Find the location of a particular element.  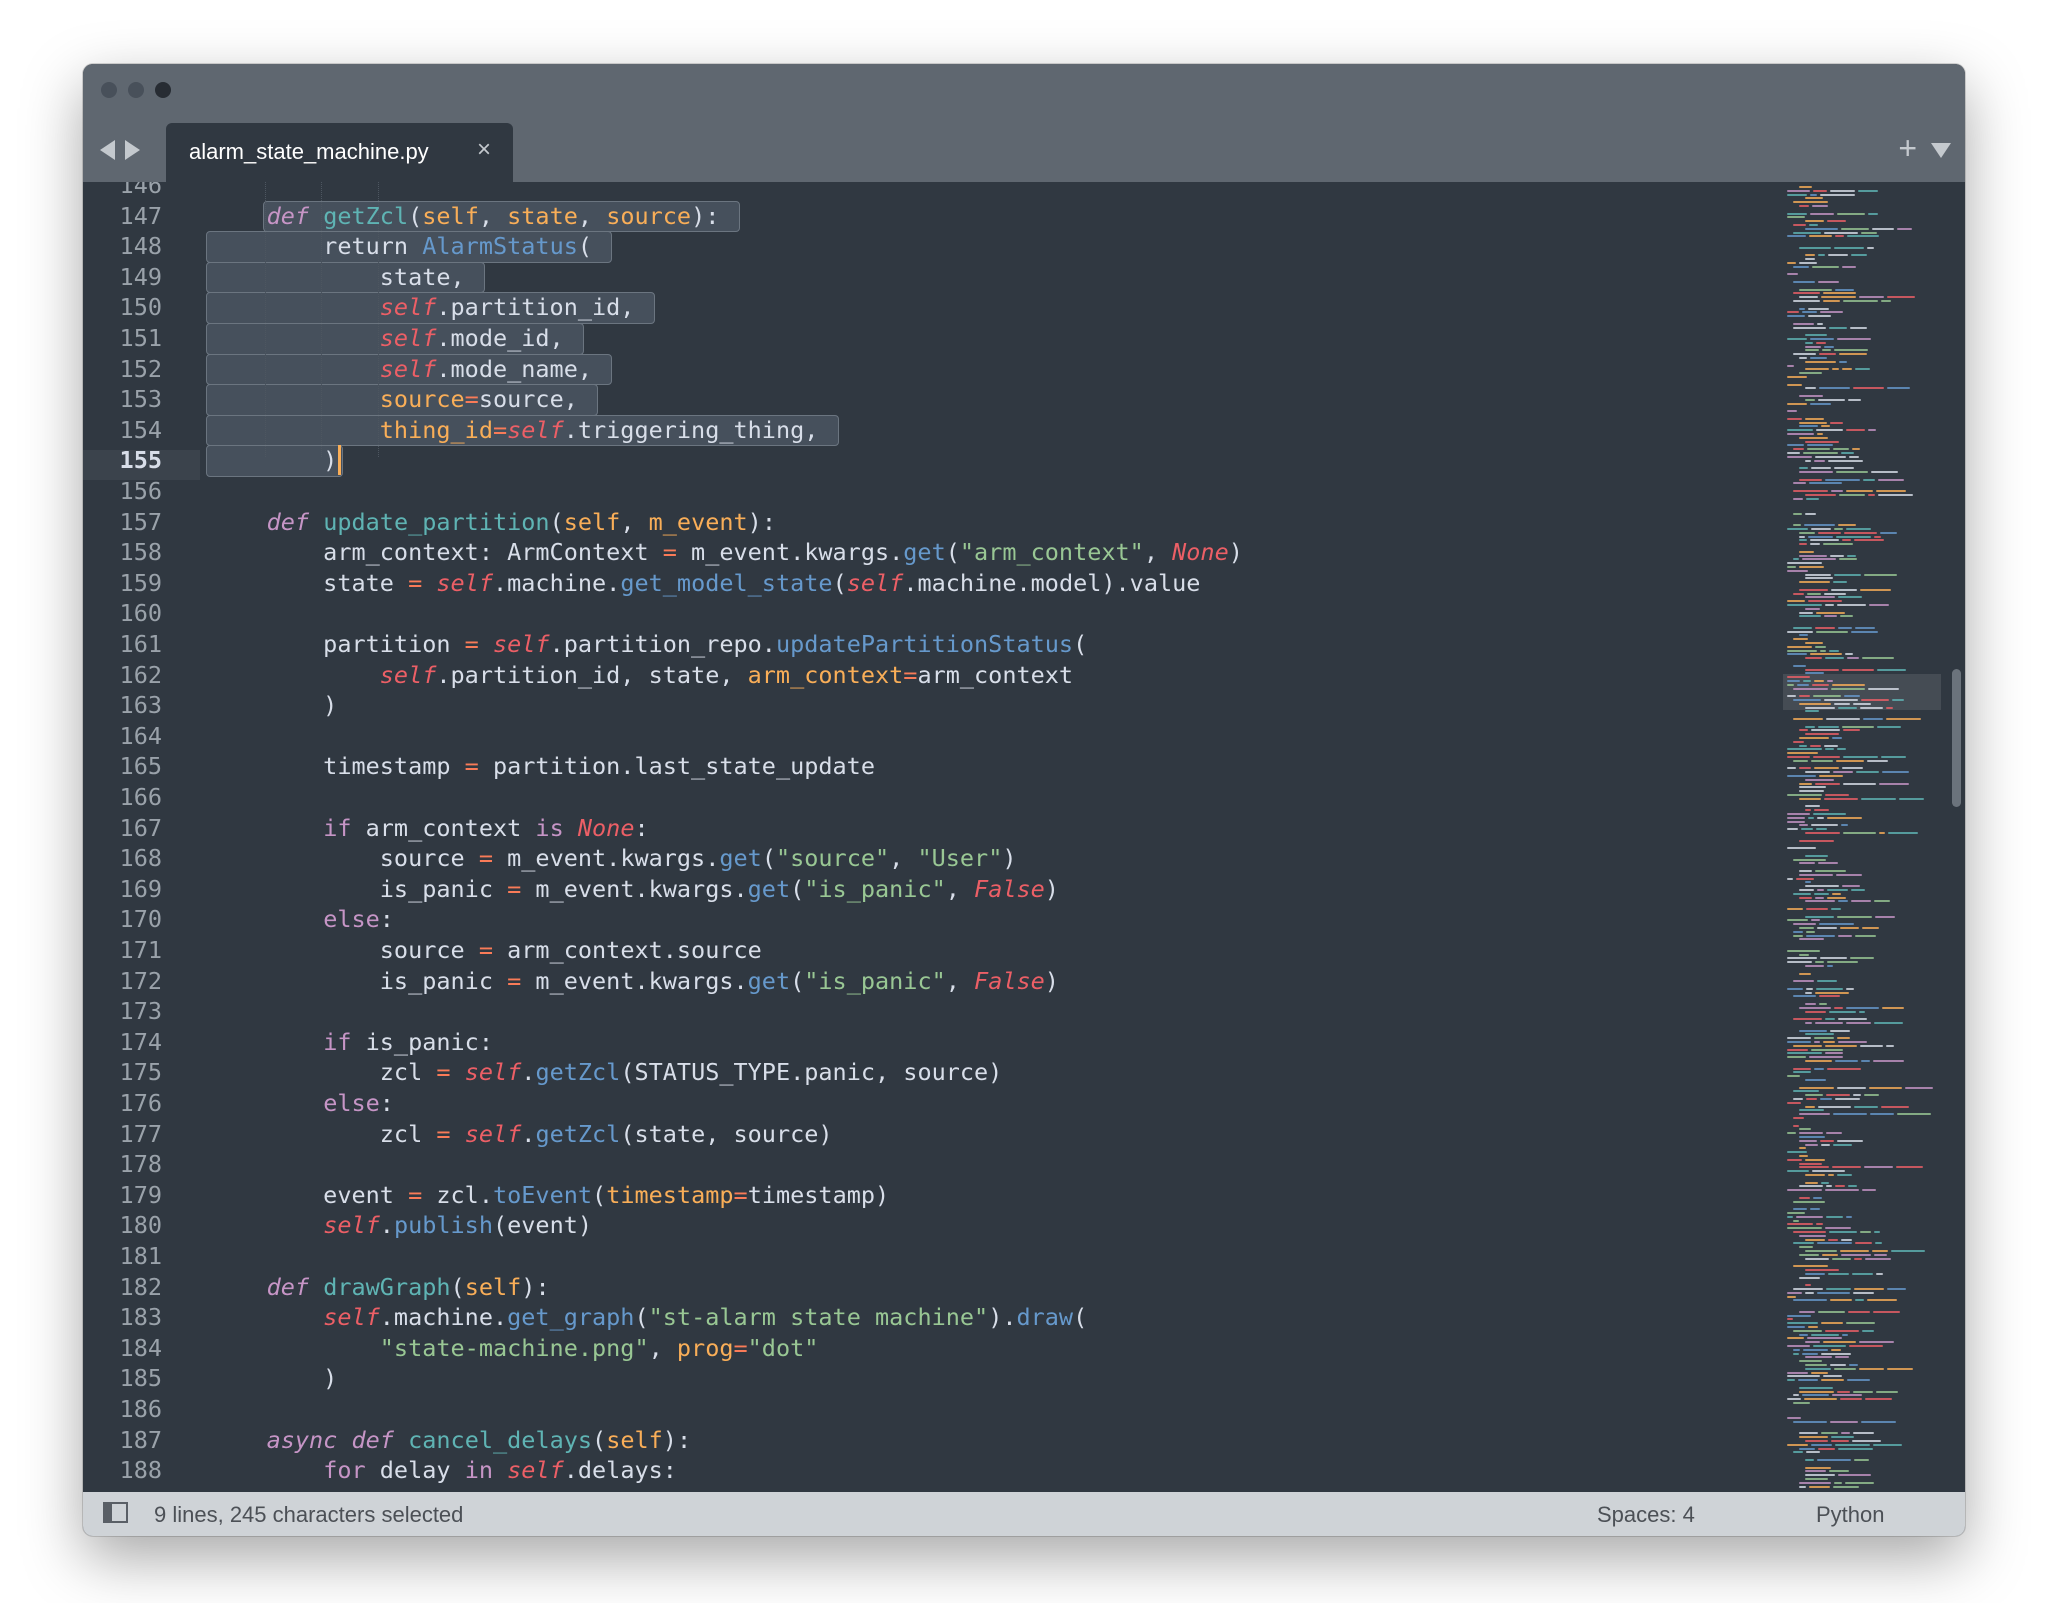

line-number: 163 is located at coordinates (140, 705).